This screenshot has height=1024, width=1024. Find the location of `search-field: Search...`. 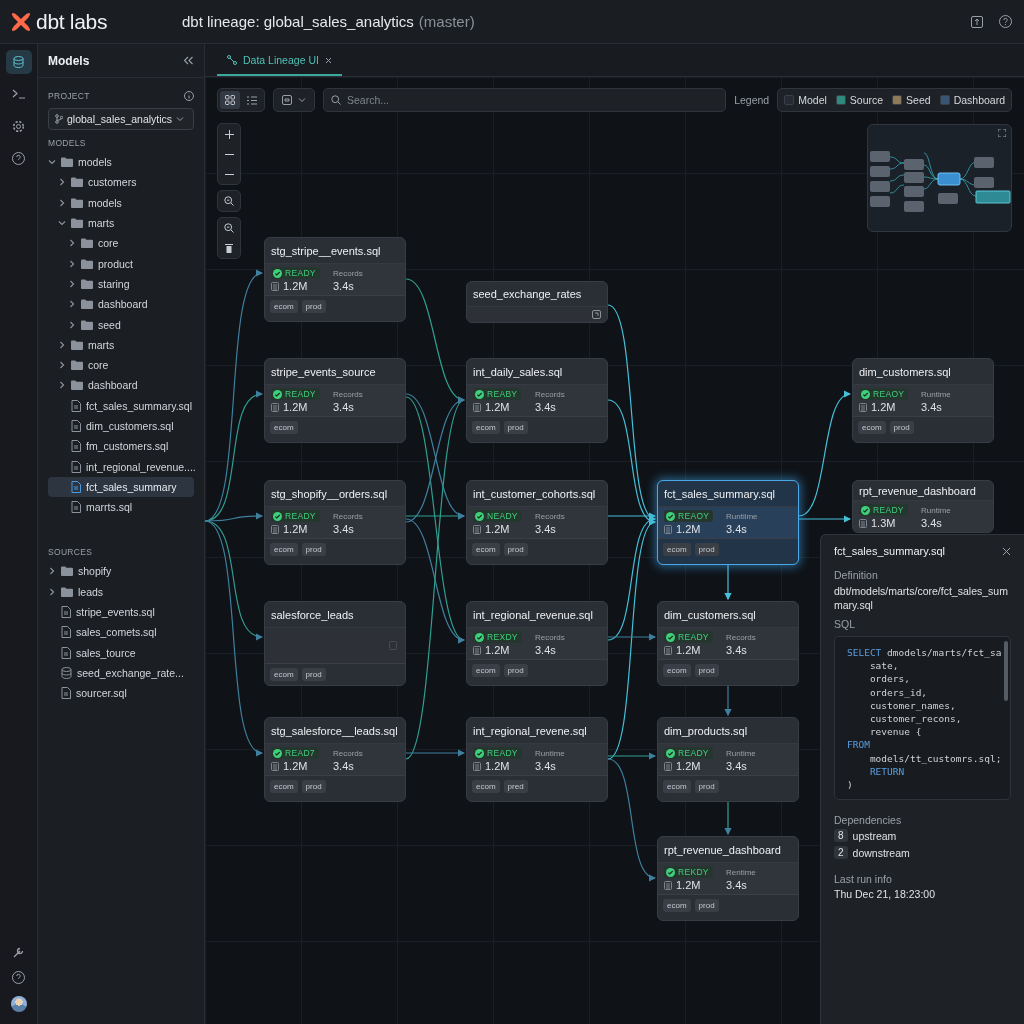

search-field: Search... is located at coordinates (524, 100).